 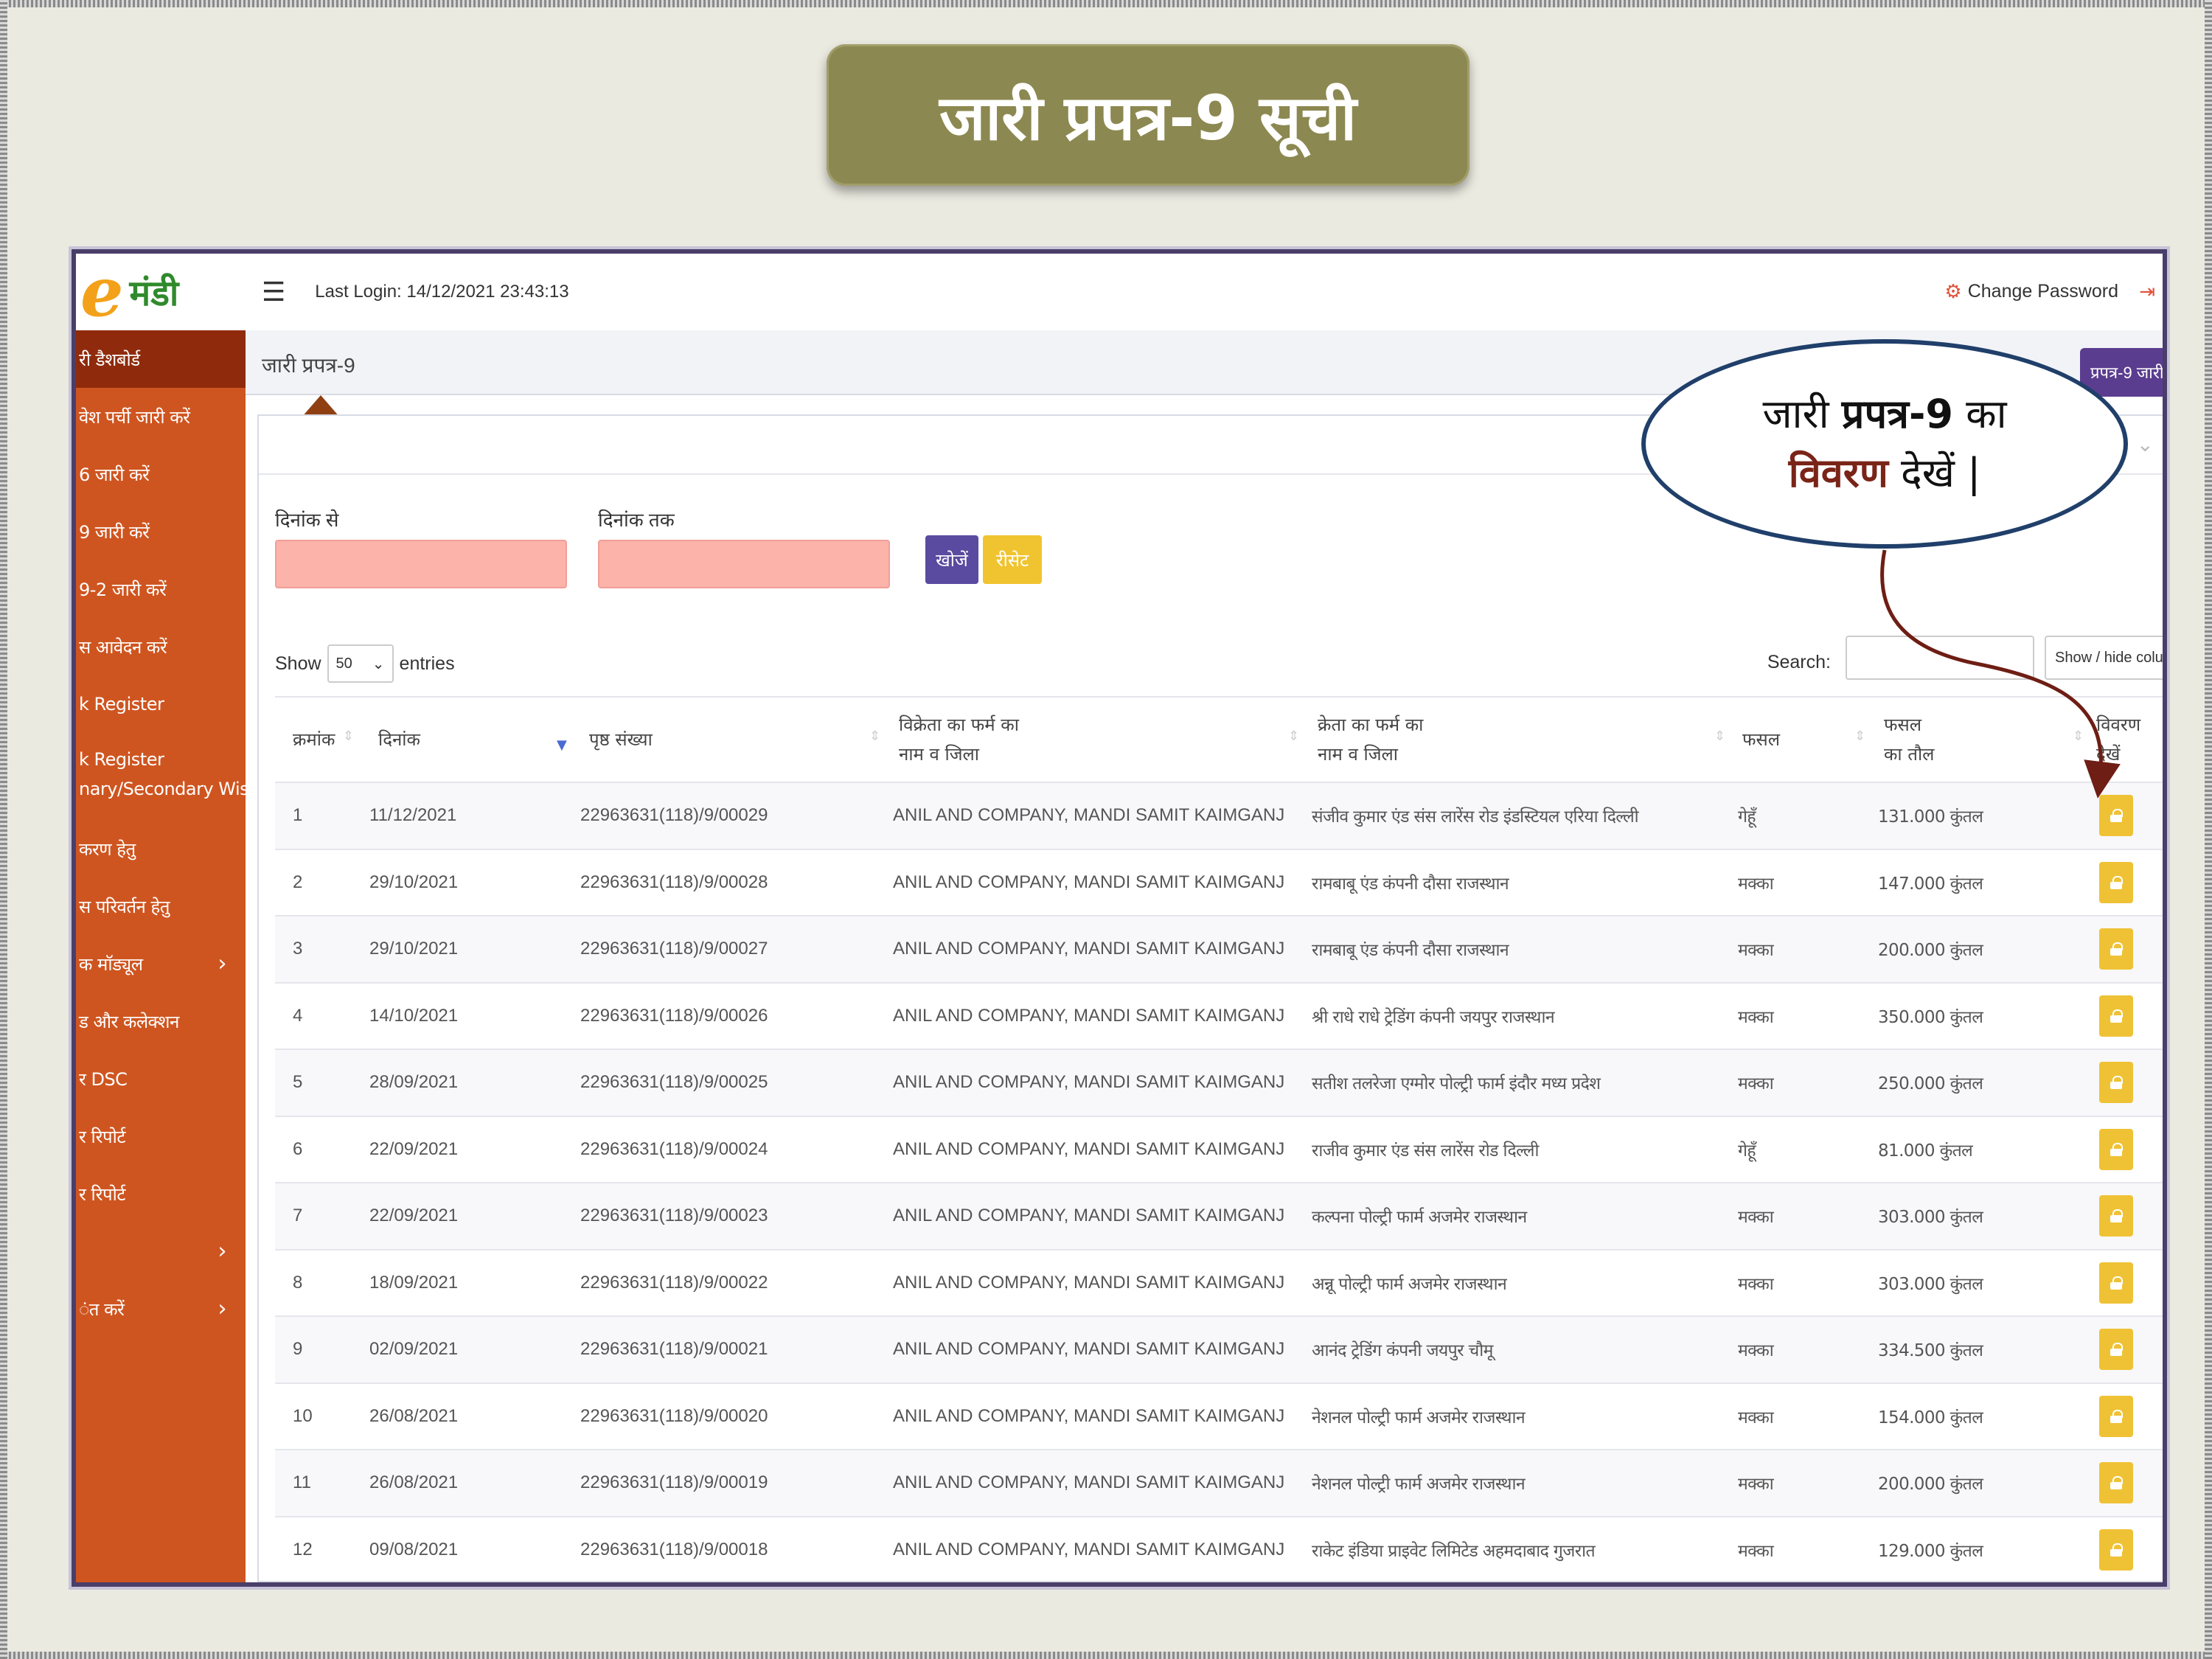 What do you see at coordinates (1909, 740) in the screenshot?
I see `th-weight: फसल का तौल` at bounding box center [1909, 740].